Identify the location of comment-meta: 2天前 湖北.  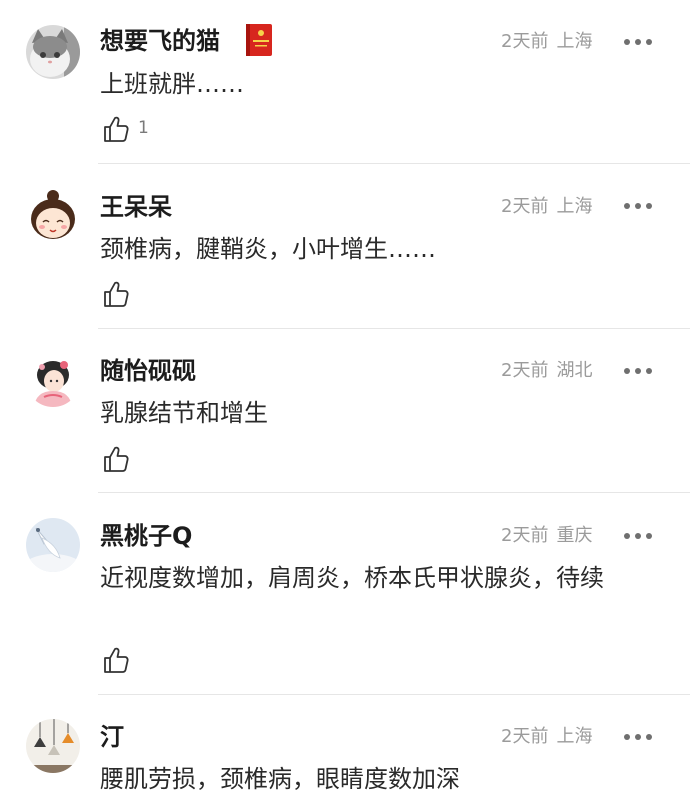
(546, 371).